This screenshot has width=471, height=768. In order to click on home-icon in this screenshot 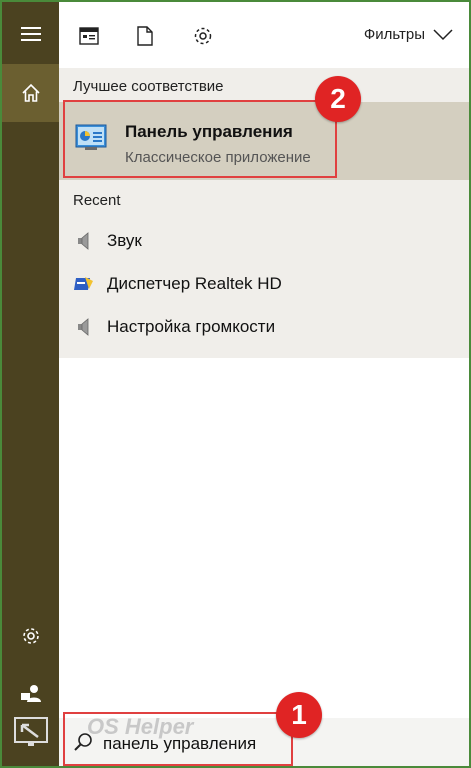, I will do `click(30, 92)`.